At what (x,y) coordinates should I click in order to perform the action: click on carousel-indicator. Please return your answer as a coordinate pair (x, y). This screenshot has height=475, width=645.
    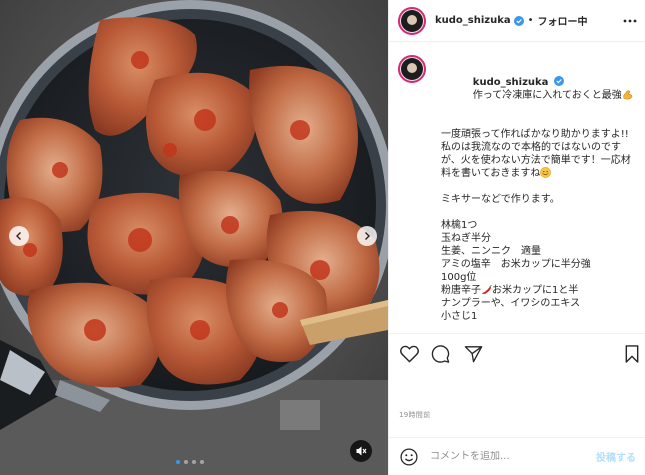
    Looking at the image, I should click on (190, 462).